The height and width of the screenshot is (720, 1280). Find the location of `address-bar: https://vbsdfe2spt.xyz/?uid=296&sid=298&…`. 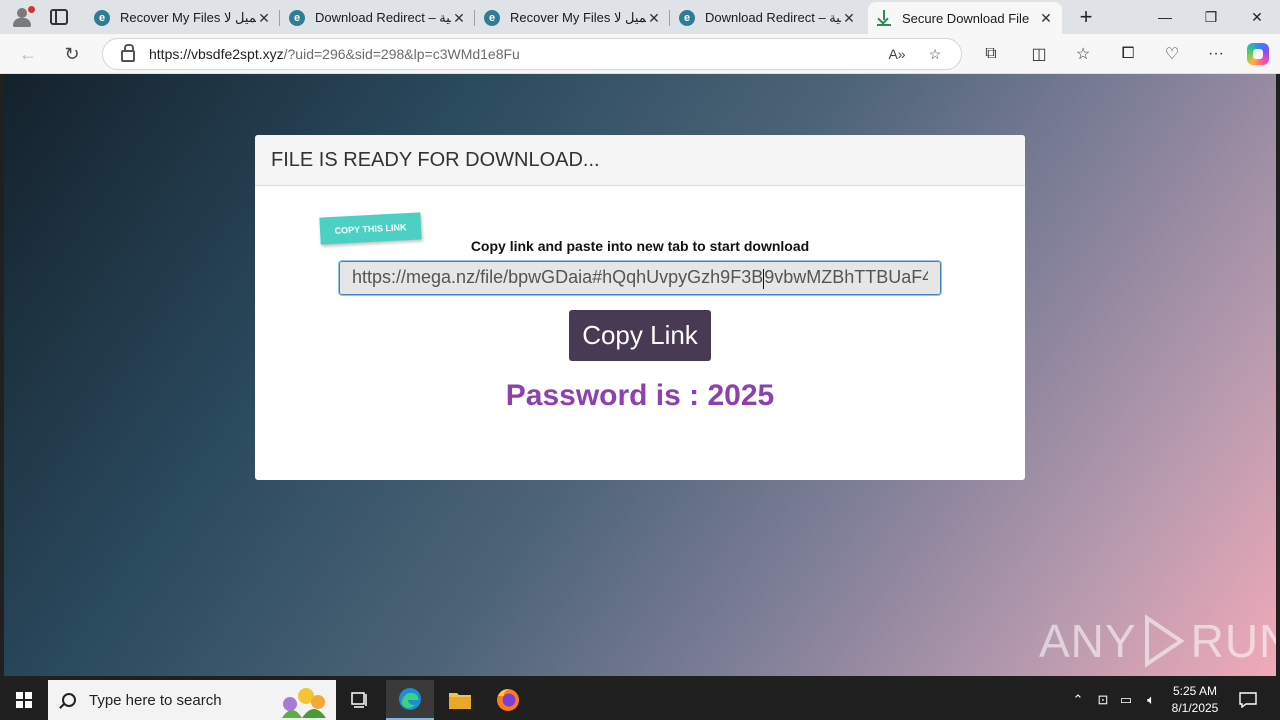

address-bar: https://vbsdfe2spt.xyz/?uid=296&sid=298&… is located at coordinates (532, 54).